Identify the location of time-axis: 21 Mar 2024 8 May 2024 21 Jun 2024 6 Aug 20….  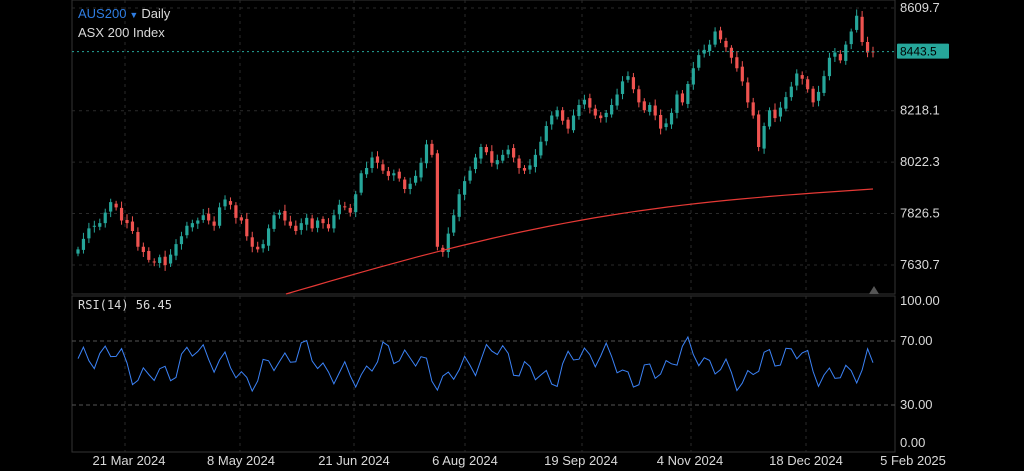
(519, 460).